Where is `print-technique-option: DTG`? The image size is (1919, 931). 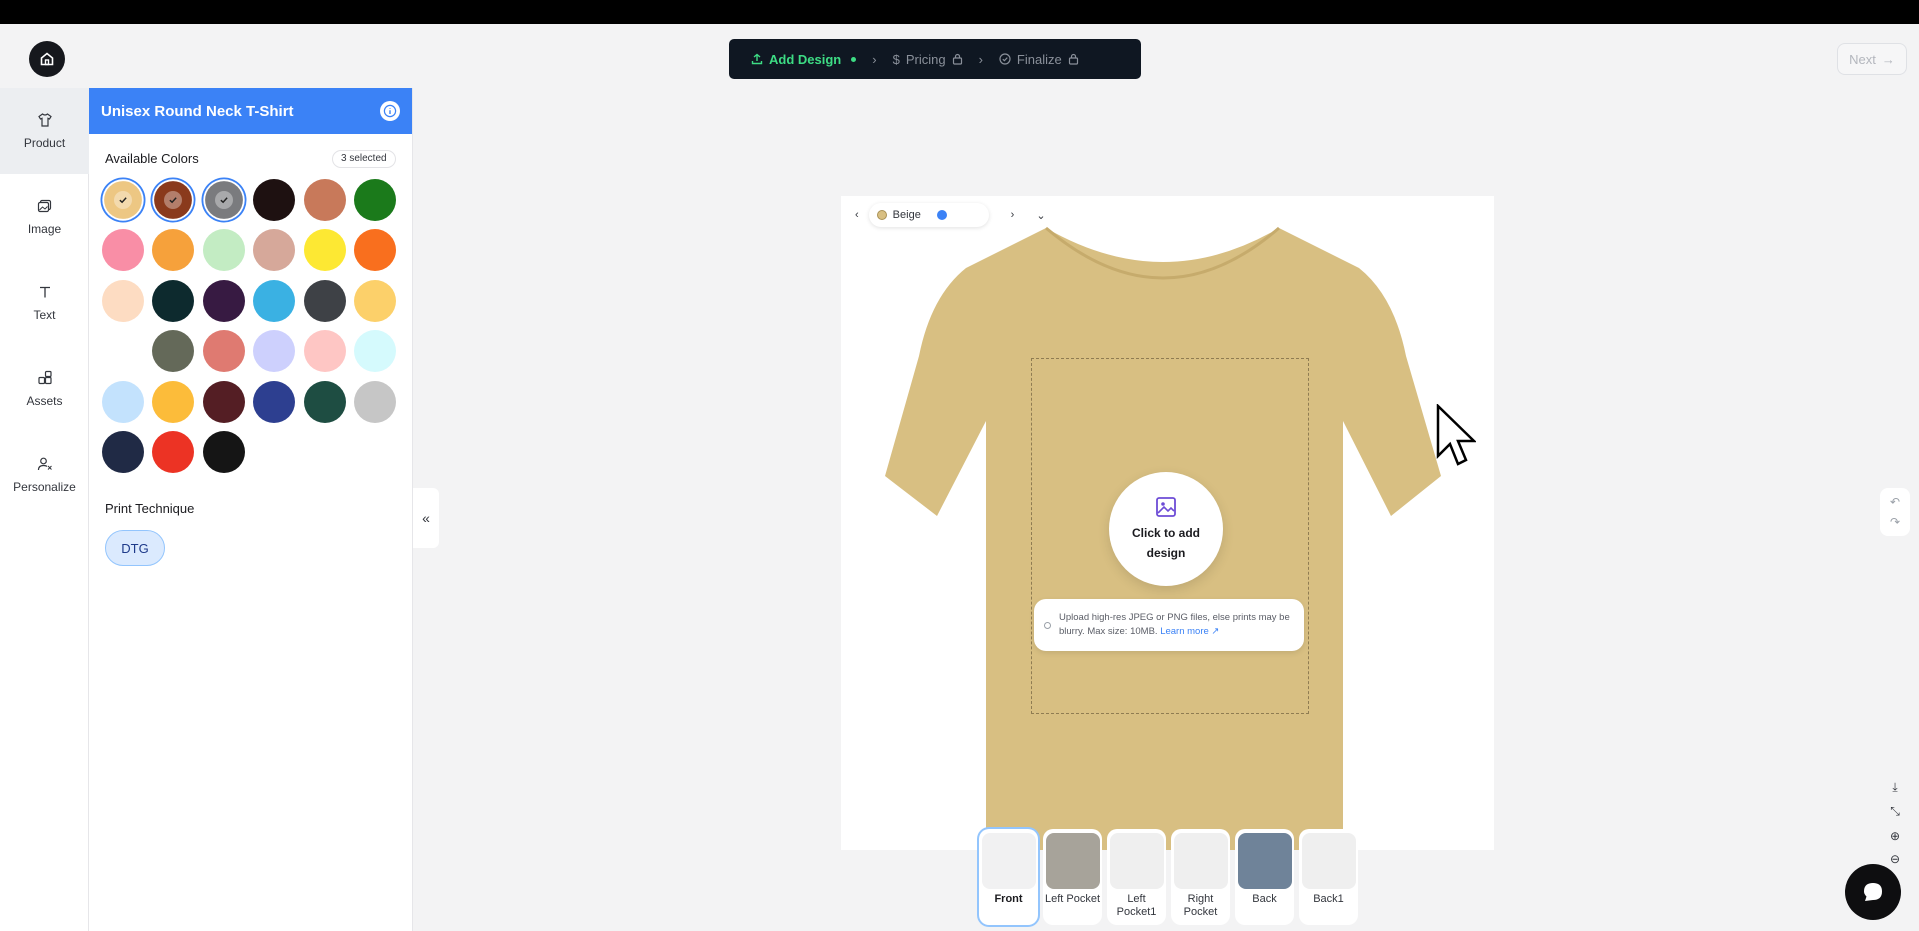
print-technique-option: DTG is located at coordinates (135, 548).